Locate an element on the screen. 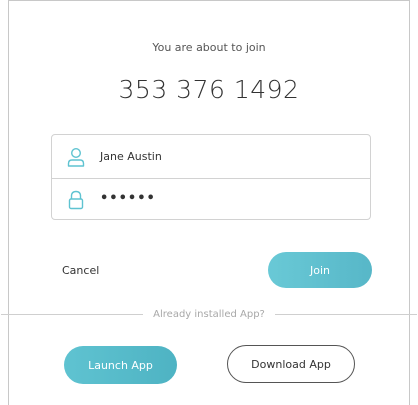 The width and height of the screenshot is (418, 405). join-button: Join is located at coordinates (320, 270).